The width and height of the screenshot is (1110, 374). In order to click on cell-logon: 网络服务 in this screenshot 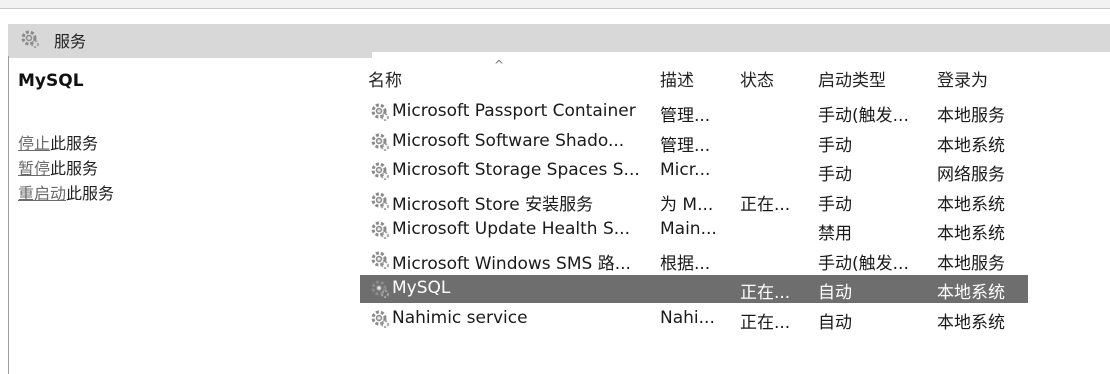, I will do `click(971, 175)`.